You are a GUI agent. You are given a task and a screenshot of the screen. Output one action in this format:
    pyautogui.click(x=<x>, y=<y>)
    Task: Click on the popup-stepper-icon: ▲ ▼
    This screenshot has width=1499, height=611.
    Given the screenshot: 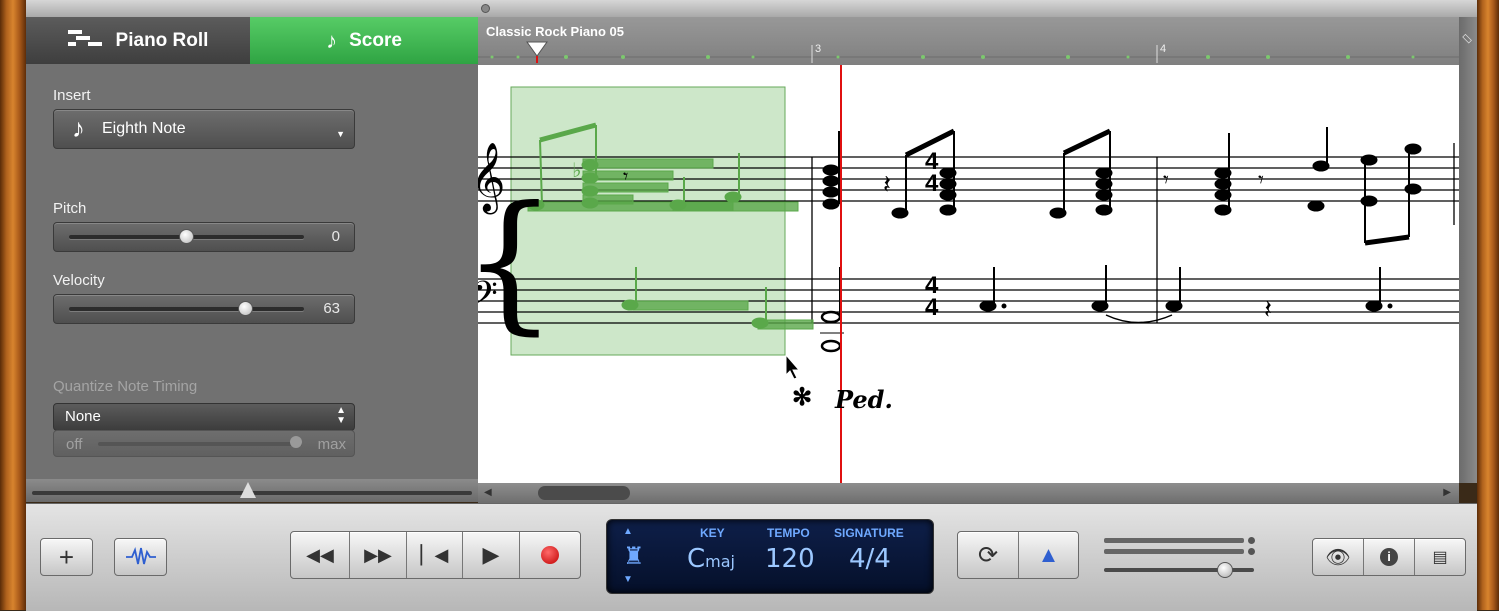 What is the action you would take?
    pyautogui.click(x=341, y=415)
    